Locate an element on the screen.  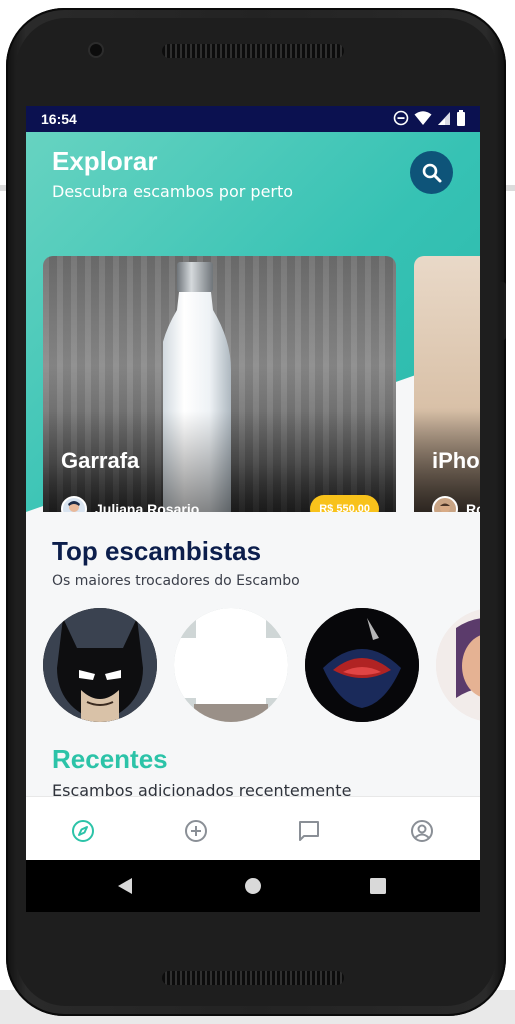
featured-card: iPho Ro is located at coordinates (447, 384).